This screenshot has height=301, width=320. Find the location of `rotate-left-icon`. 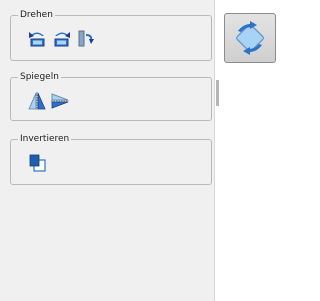

rotate-left-icon is located at coordinates (37, 39).